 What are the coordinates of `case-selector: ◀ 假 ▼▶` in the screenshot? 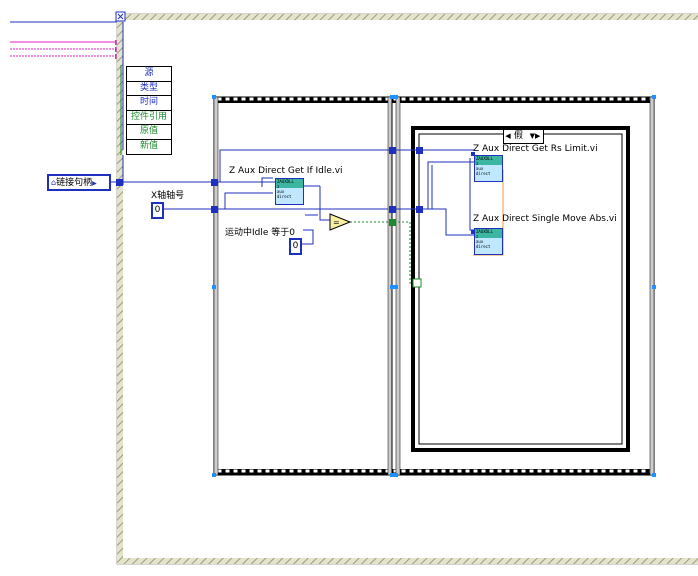 It's located at (523, 136).